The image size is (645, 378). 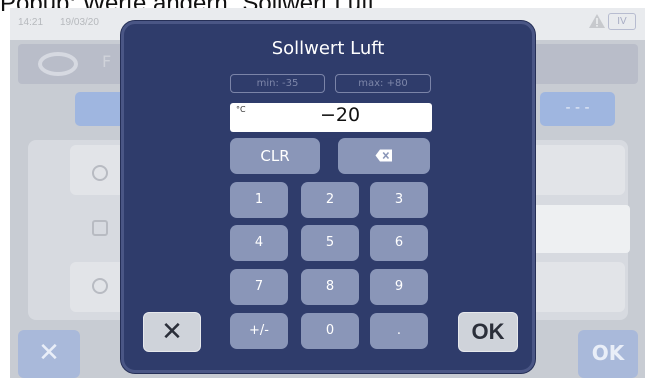 What do you see at coordinates (340, 115) in the screenshot?
I see `value-display: −20` at bounding box center [340, 115].